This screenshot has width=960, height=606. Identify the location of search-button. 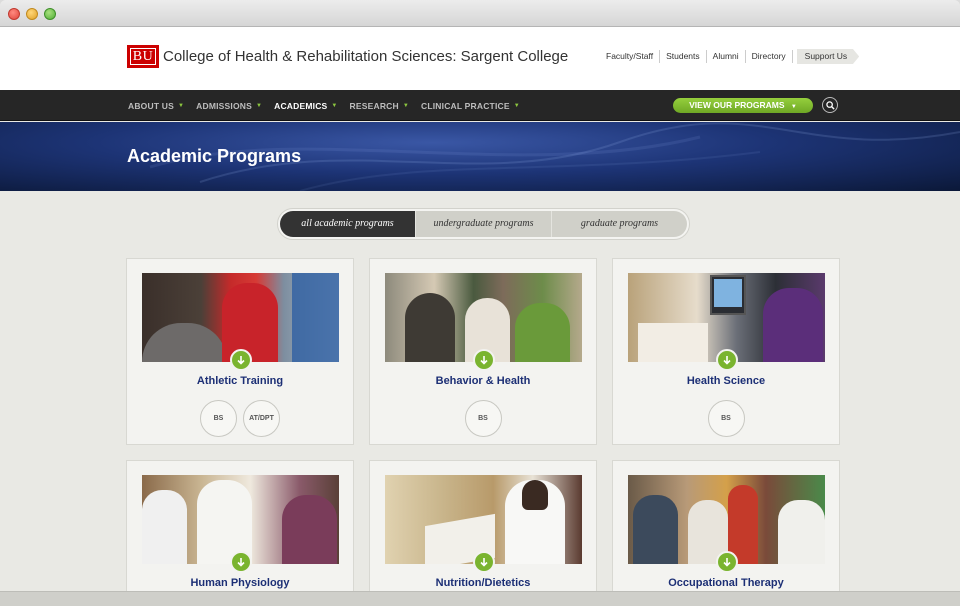
(830, 105).